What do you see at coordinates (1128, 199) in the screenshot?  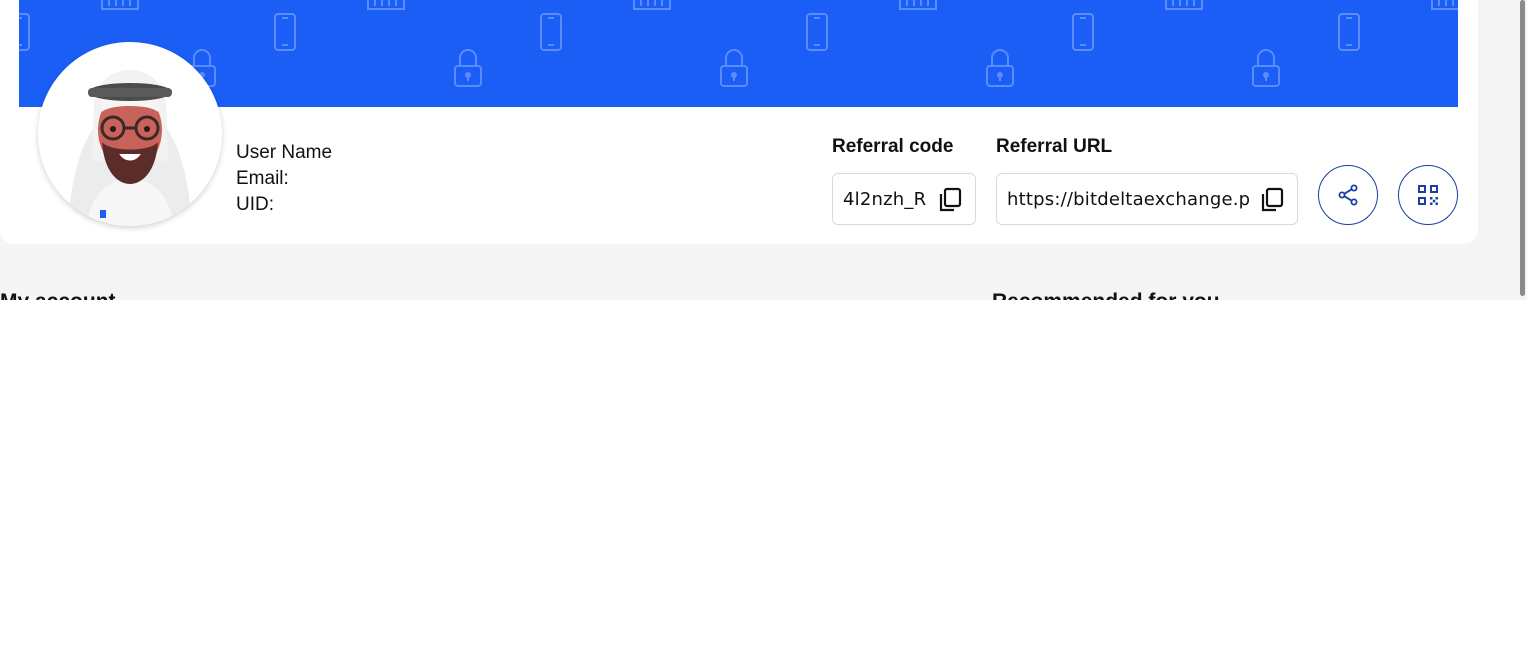 I see `referral-url-value: https://bitdeltaexchange.page` at bounding box center [1128, 199].